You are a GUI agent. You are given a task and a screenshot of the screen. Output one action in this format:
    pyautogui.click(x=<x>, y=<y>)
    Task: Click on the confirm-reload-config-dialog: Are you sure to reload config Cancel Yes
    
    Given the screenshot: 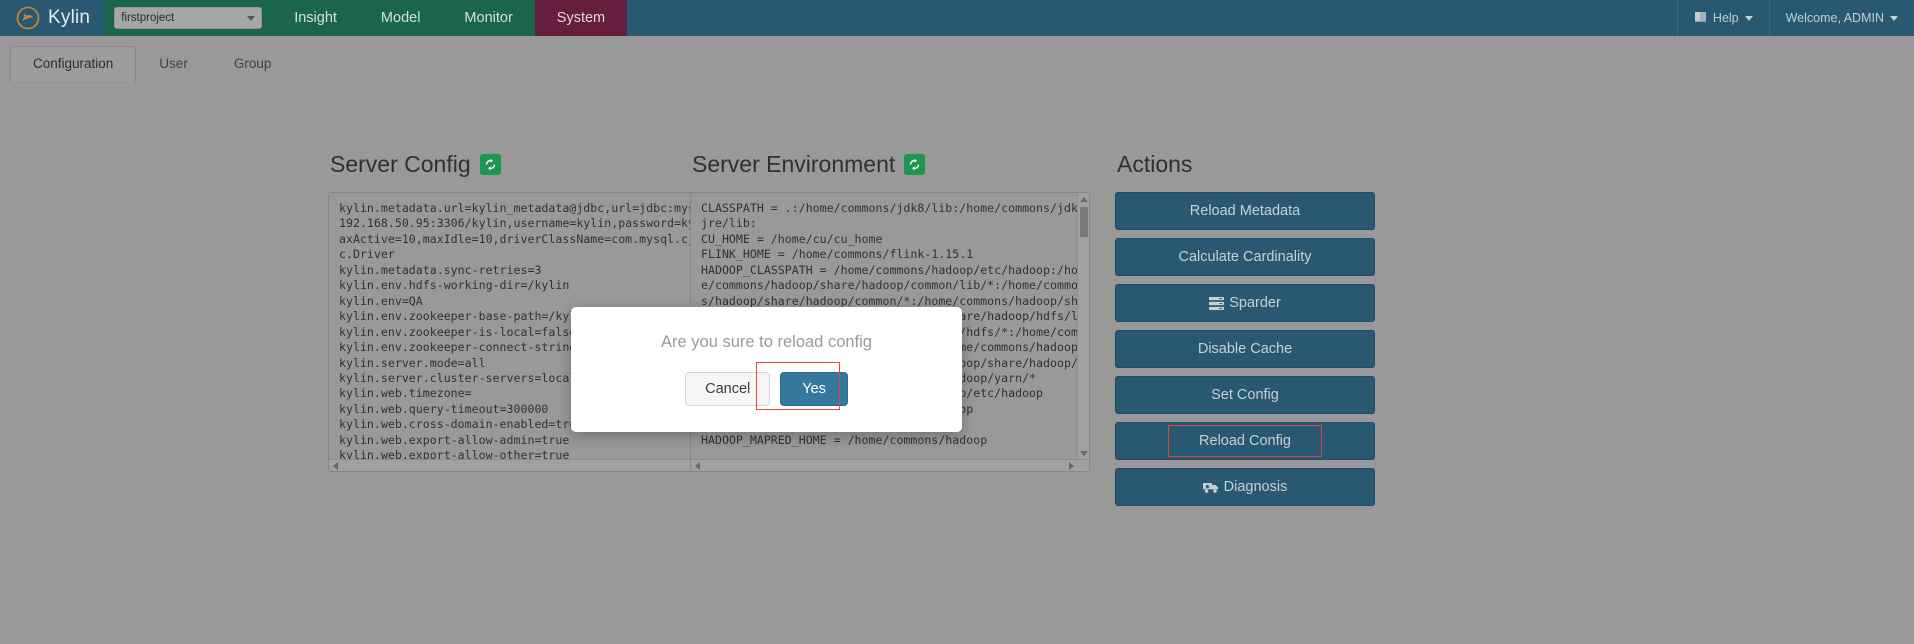 What is the action you would take?
    pyautogui.click(x=766, y=369)
    